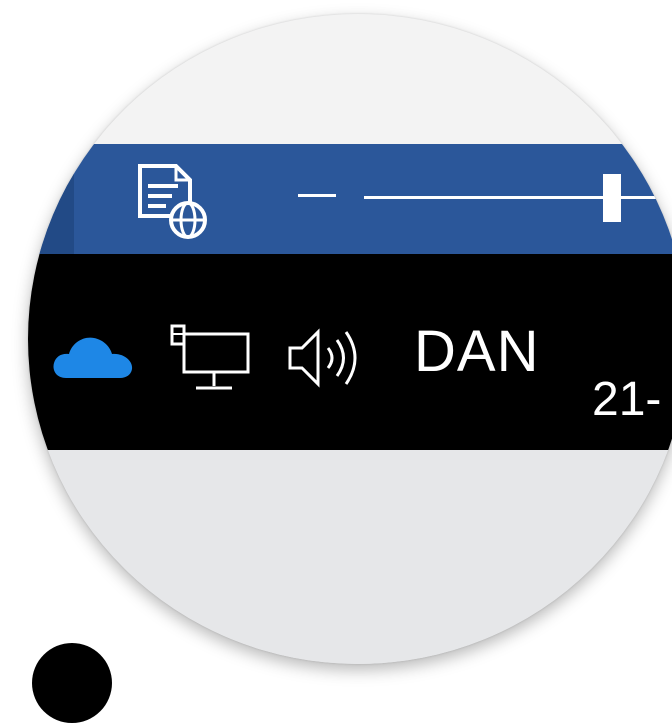  Describe the element at coordinates (350, 199) in the screenshot. I see `word-status-bar` at that location.